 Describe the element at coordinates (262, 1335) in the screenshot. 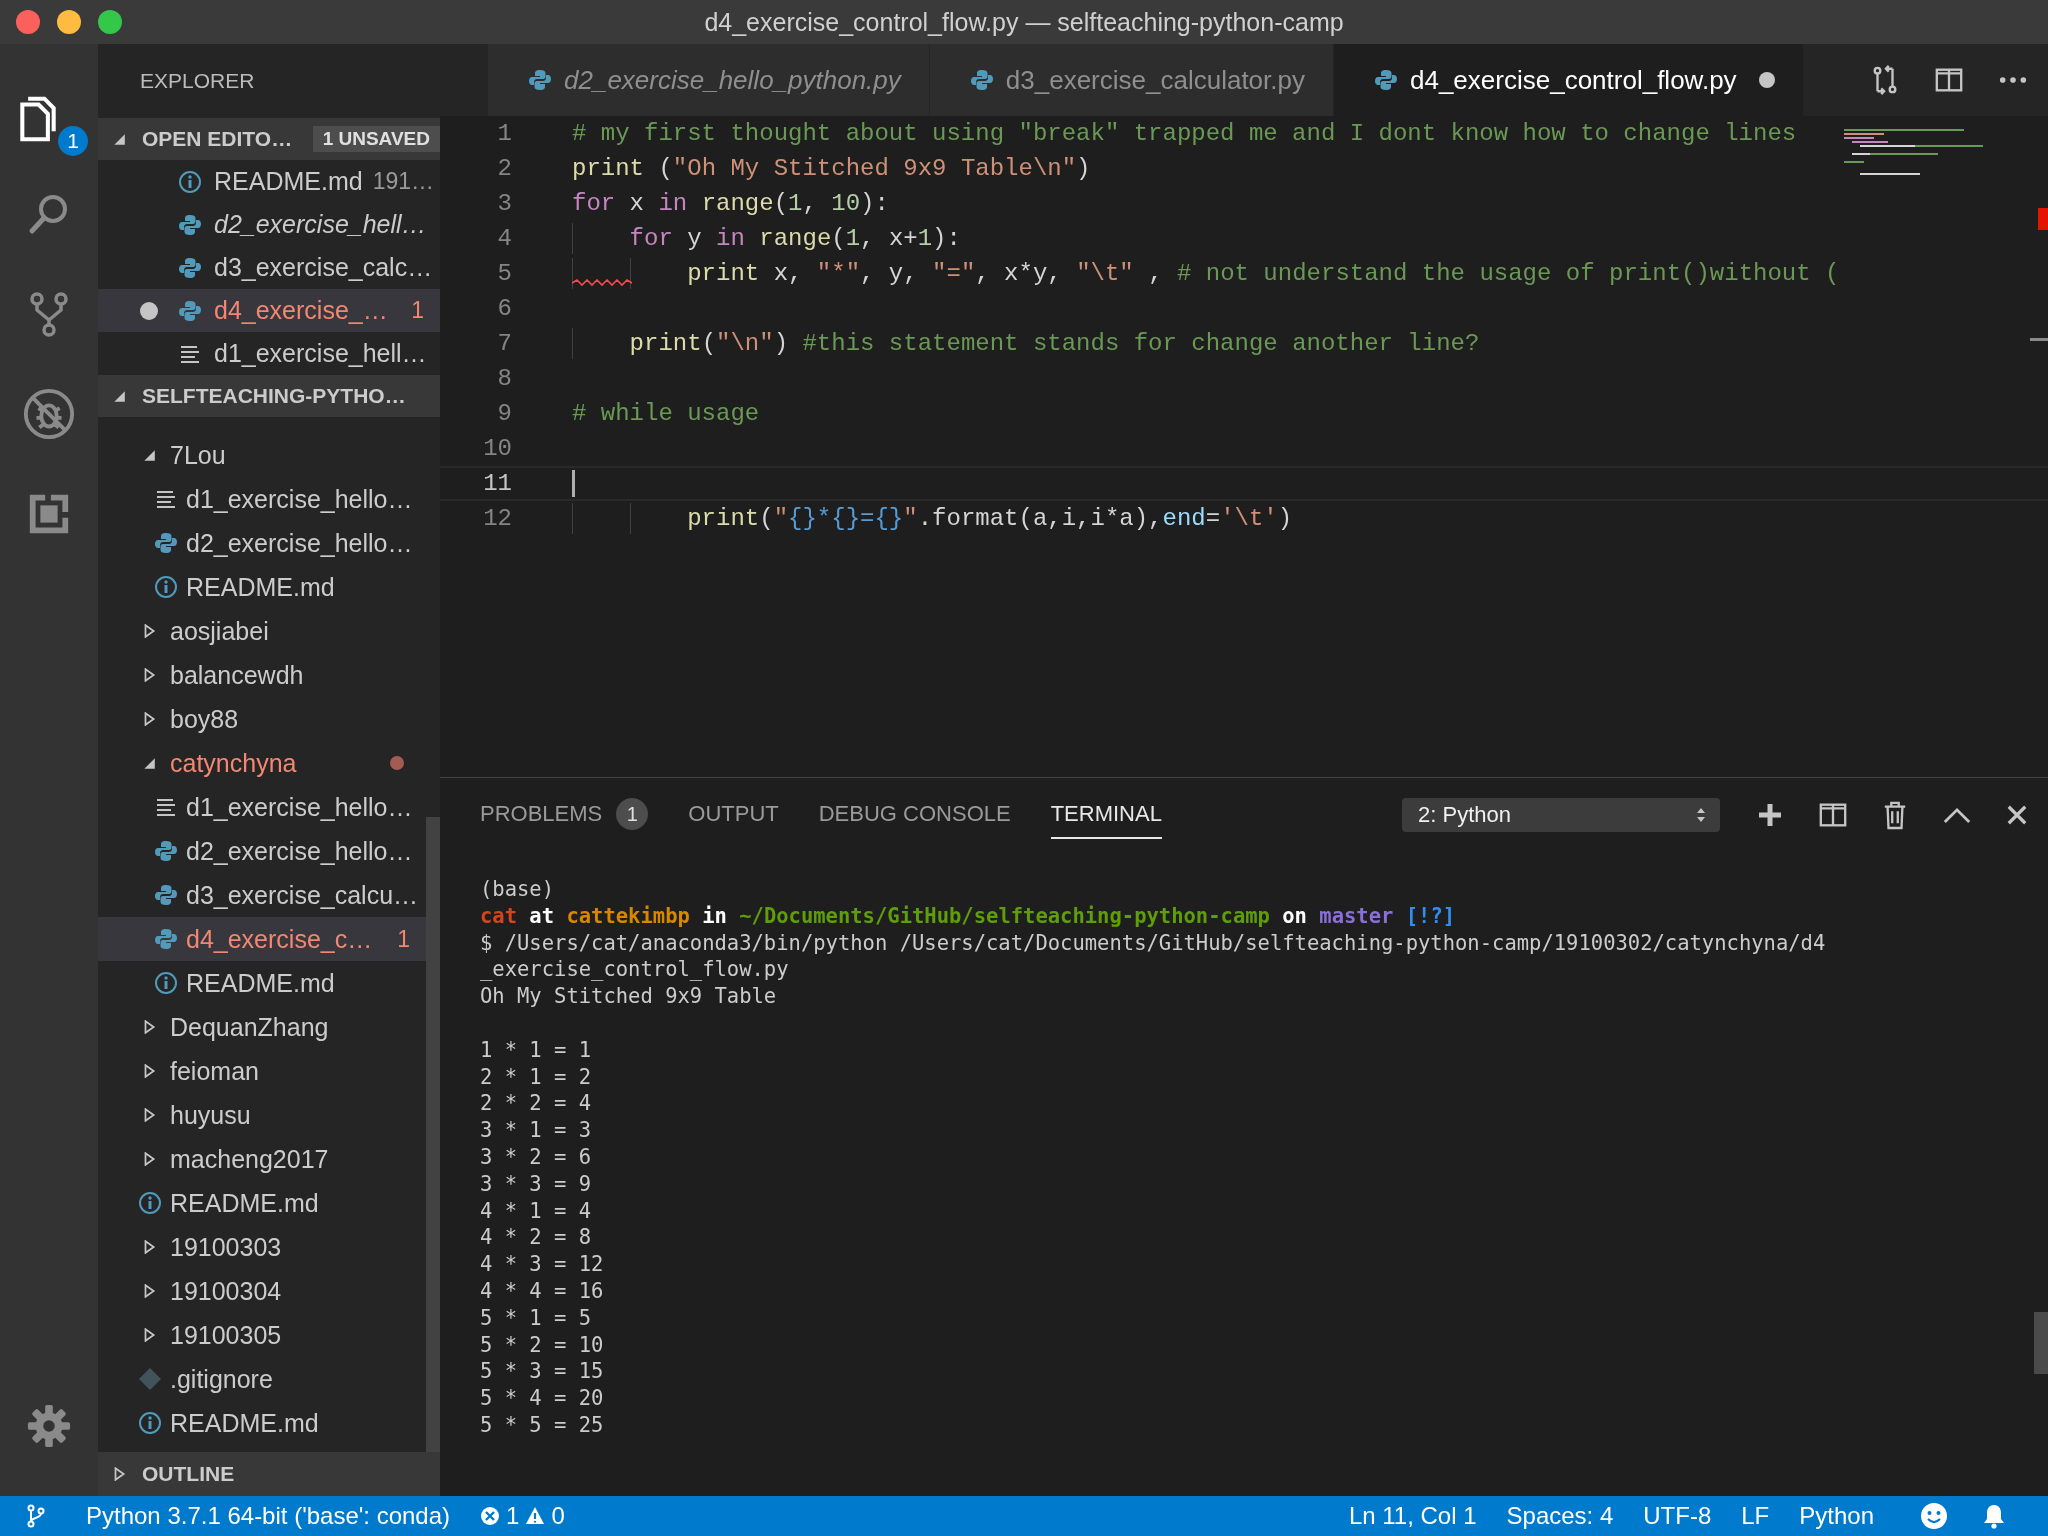

I see `tree-item: 19100305` at that location.